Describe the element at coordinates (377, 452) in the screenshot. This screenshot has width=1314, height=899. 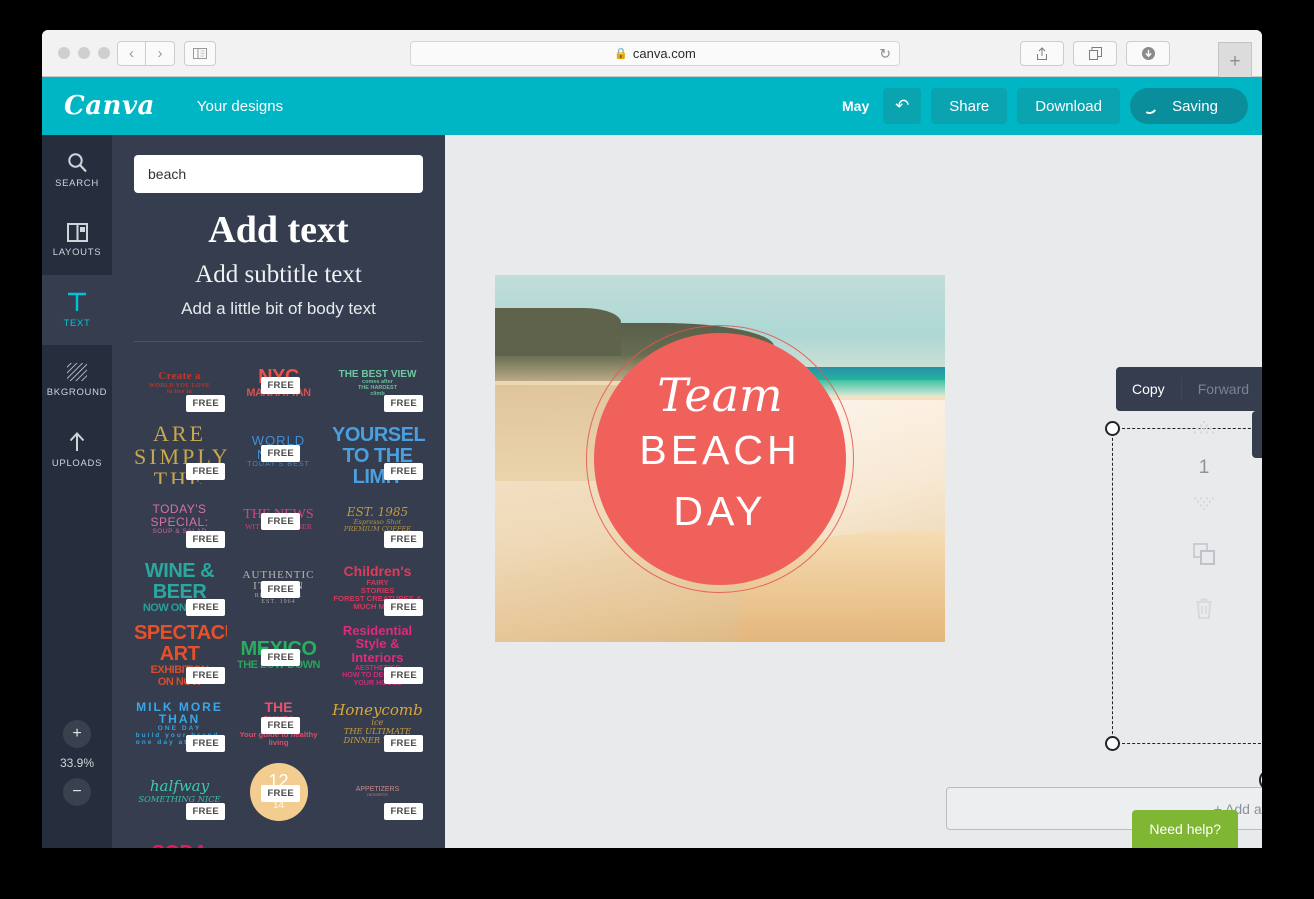
I see `text-template-dont-quit: PUSH YOURSELF TO THE LIMITDON'T QUITFREE` at that location.